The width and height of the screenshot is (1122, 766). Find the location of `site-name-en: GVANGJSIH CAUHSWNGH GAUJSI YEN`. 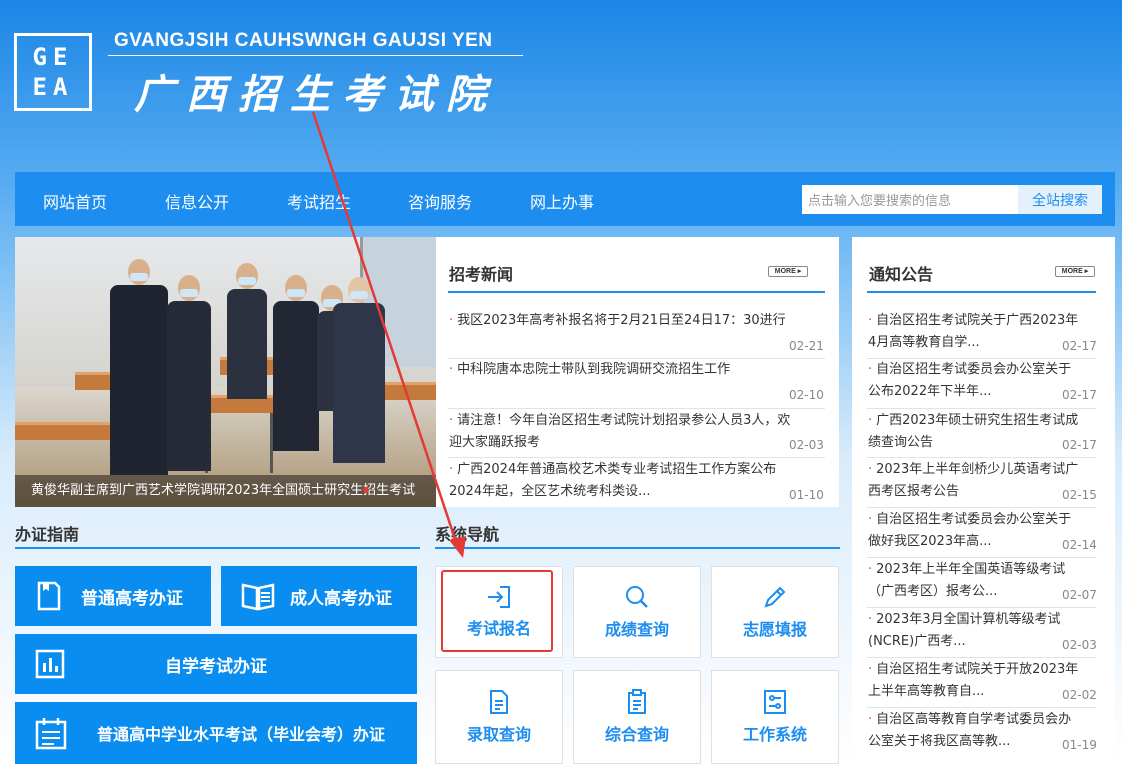

site-name-en: GVANGJSIH CAUHSWNGH GAUJSI YEN is located at coordinates (303, 40).